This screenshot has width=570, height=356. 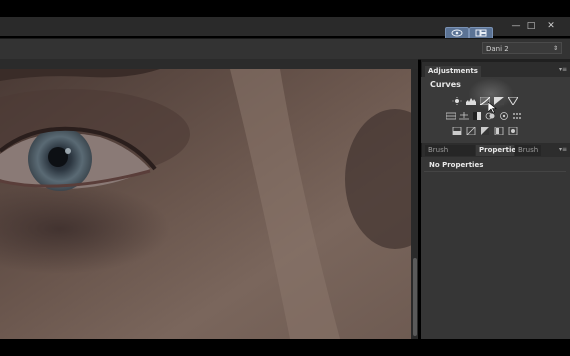 What do you see at coordinates (471, 131) in the screenshot?
I see `posterize-icon` at bounding box center [471, 131].